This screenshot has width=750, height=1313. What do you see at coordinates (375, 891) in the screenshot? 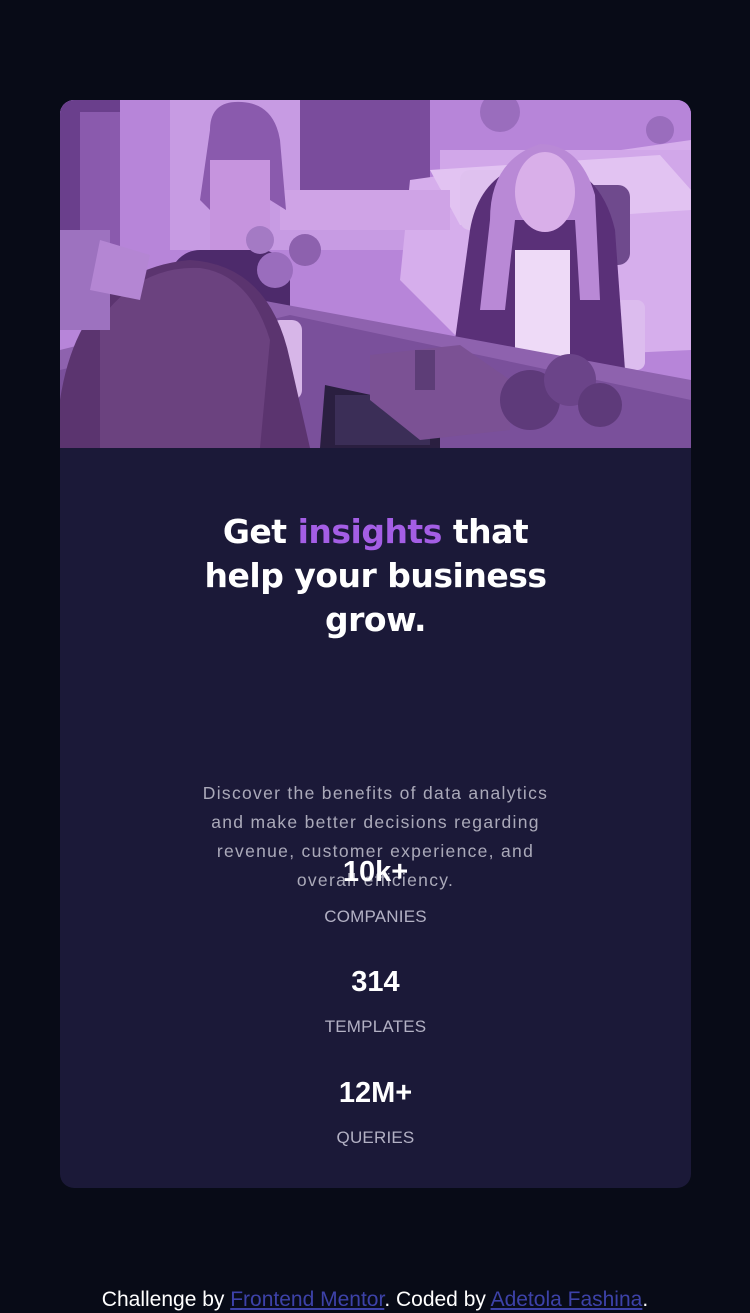
I see `stat-companies: 10k+ COMPANIES` at bounding box center [375, 891].